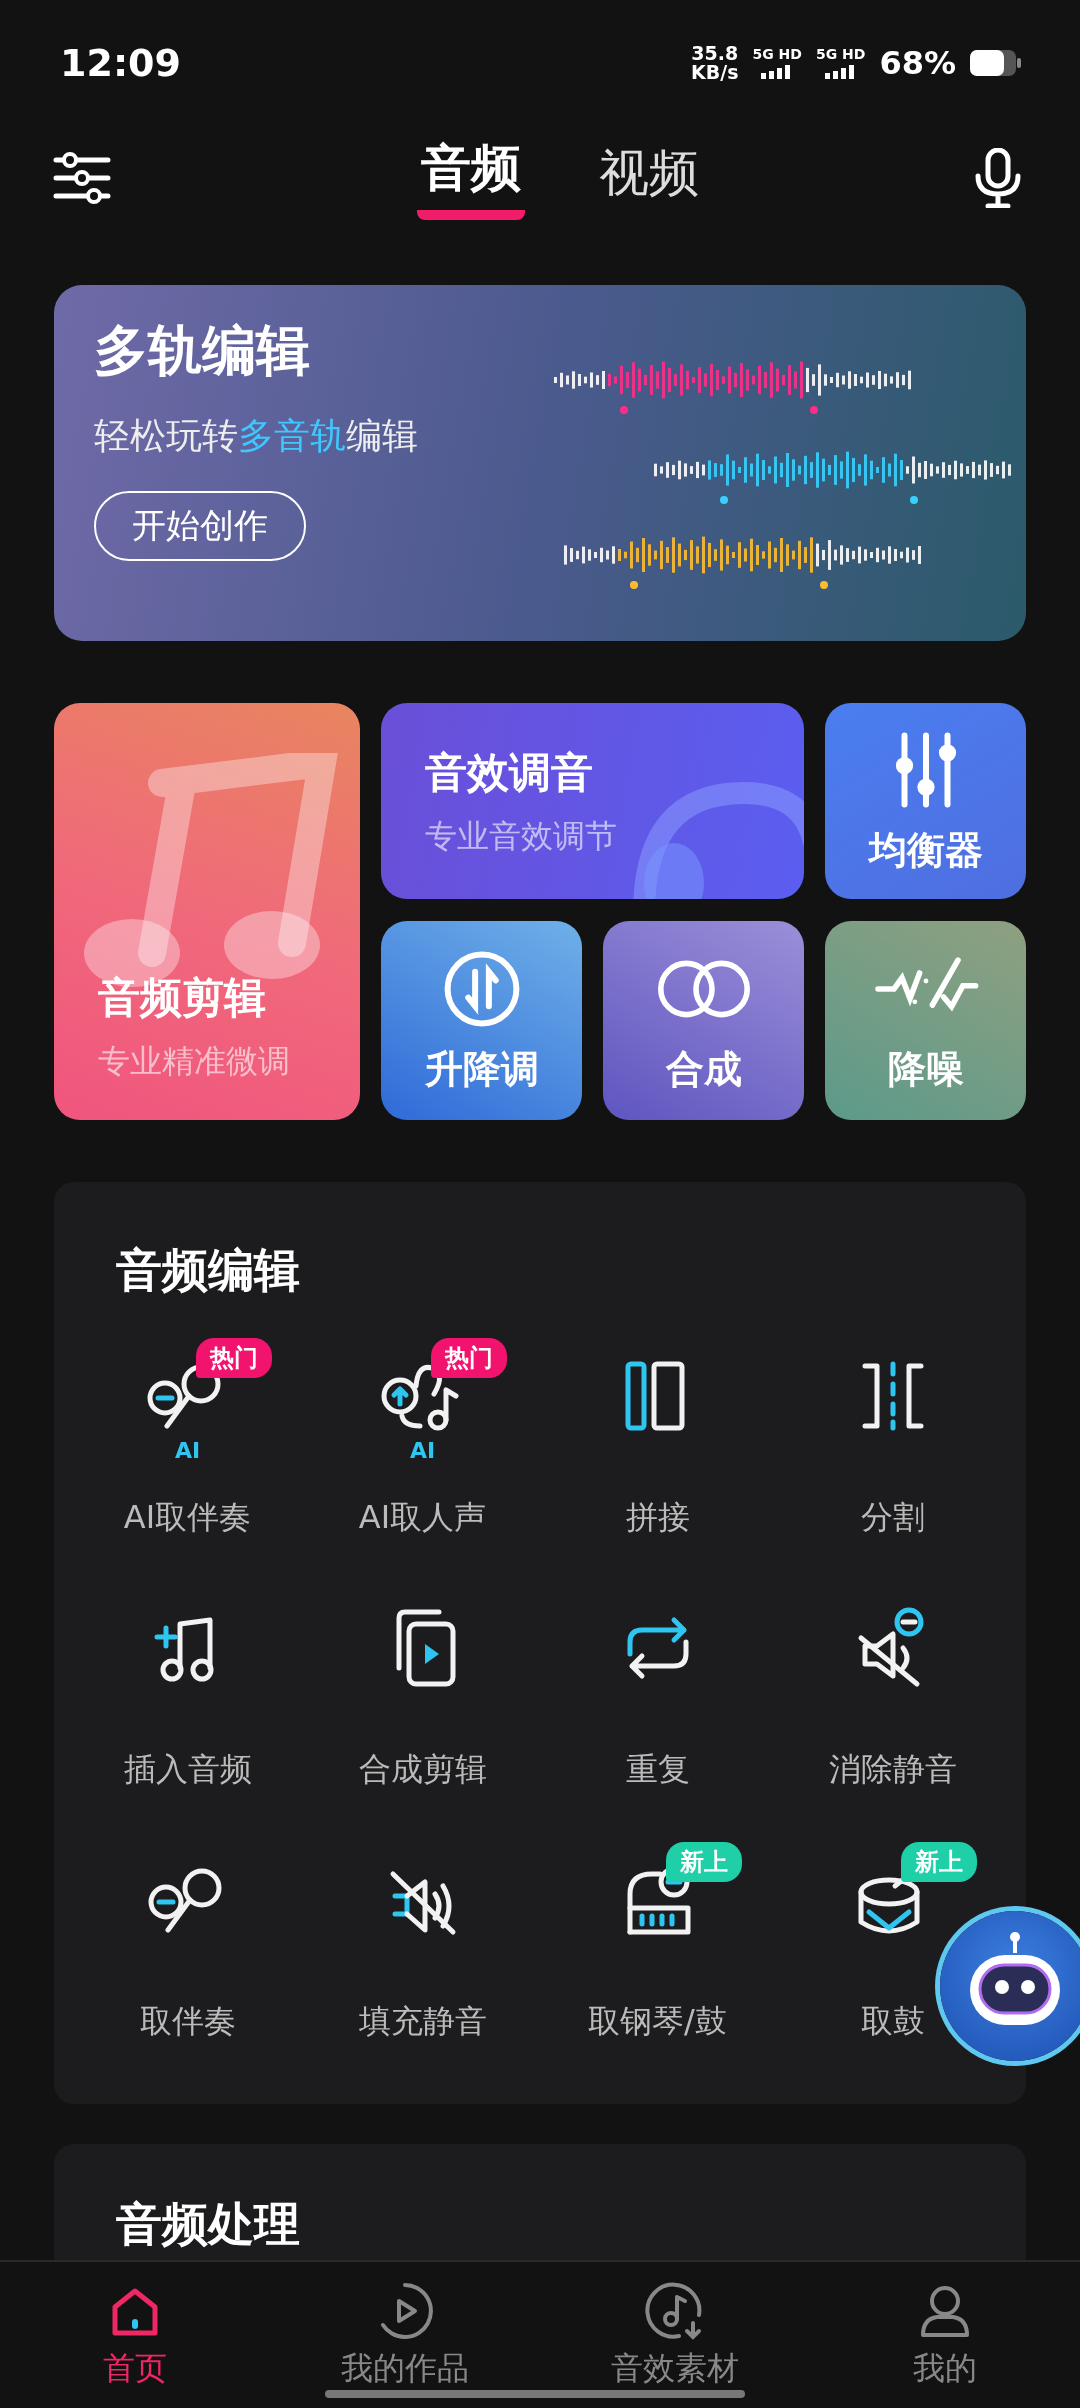  What do you see at coordinates (208, 2224) in the screenshot?
I see `section-title: 音频处理` at bounding box center [208, 2224].